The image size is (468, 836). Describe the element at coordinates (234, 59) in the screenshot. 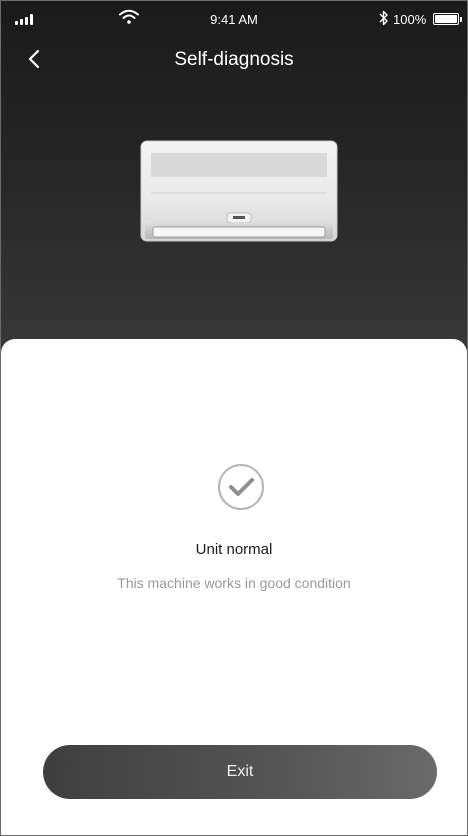

I see `page-title: Self-diagnosis` at that location.